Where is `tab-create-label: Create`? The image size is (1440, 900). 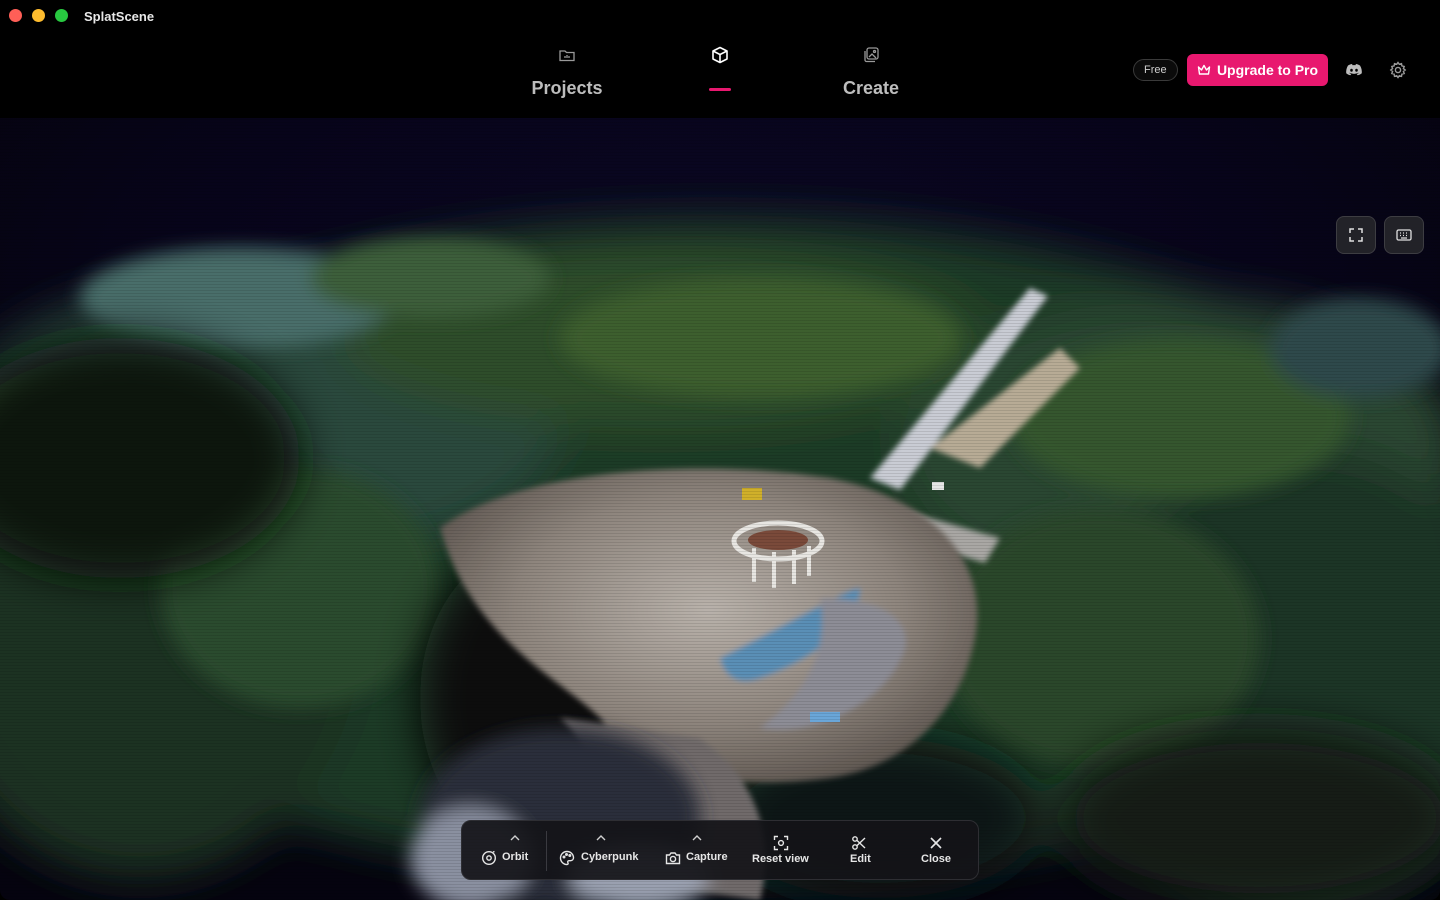 tab-create-label: Create is located at coordinates (871, 88).